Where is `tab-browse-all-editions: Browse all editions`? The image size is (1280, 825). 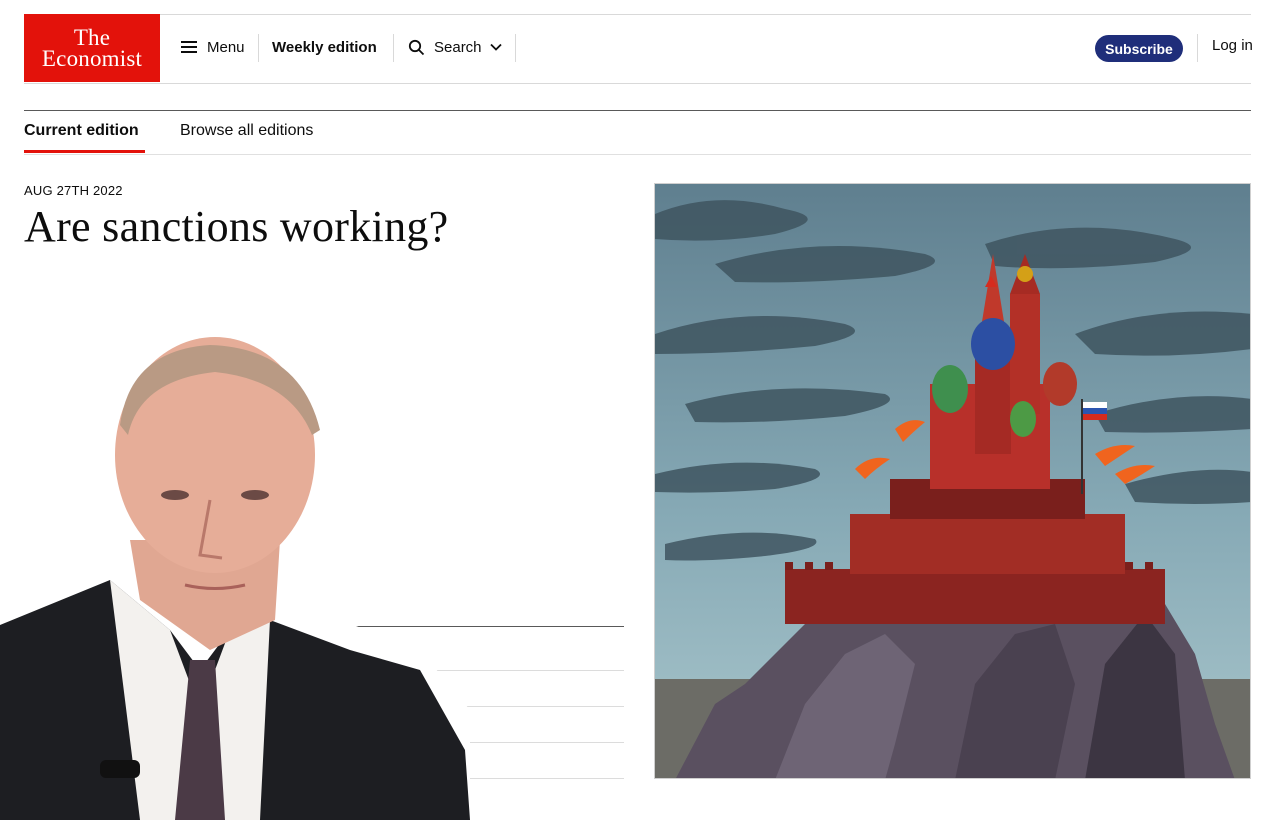
tab-browse-all-editions: Browse all editions is located at coordinates (246, 131).